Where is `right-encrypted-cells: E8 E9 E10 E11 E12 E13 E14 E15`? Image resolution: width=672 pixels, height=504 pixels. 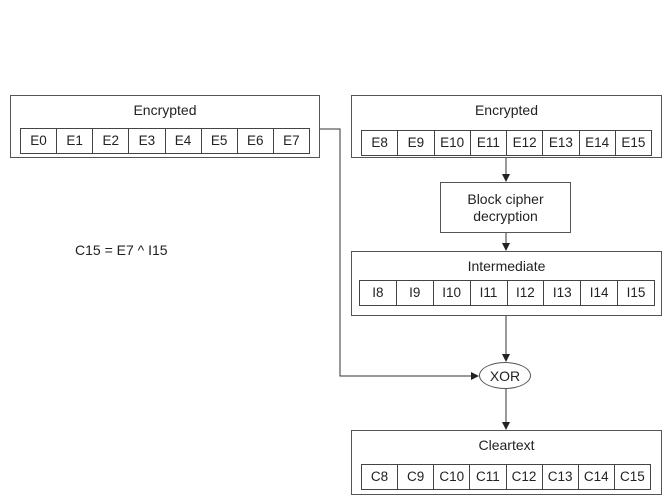
right-encrypted-cells: E8 E9 E10 E11 E12 E13 E14 E15 is located at coordinates (506, 143).